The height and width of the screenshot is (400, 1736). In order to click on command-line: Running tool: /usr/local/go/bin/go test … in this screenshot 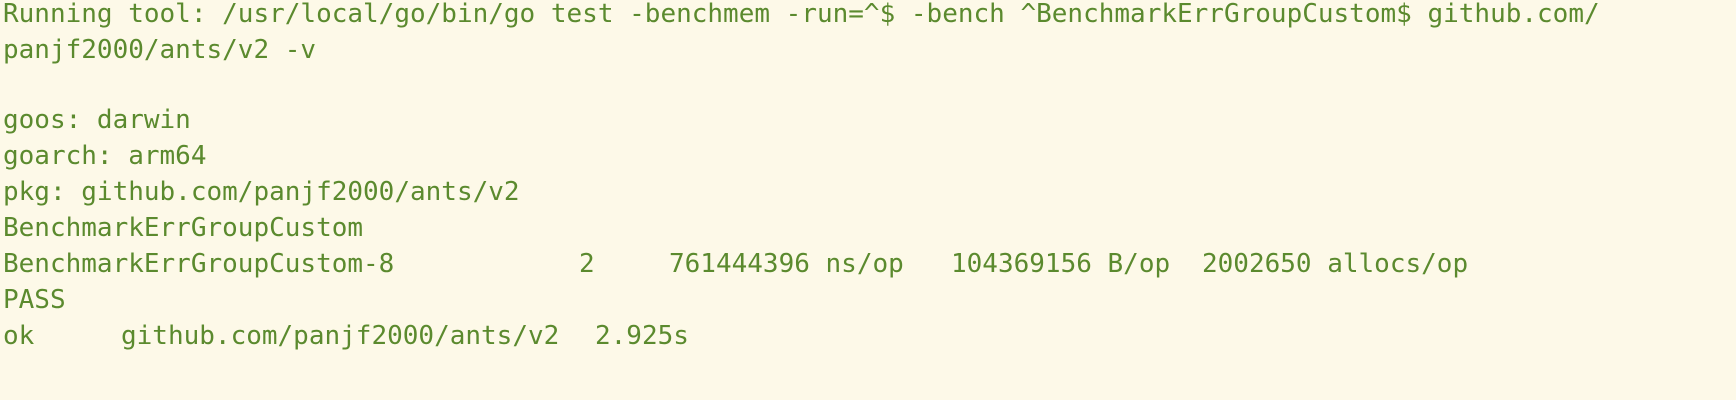, I will do `click(801, 14)`.